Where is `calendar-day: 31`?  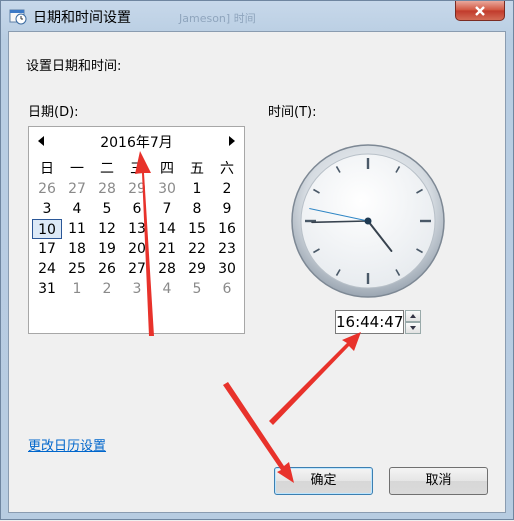 calendar-day: 31 is located at coordinates (47, 289).